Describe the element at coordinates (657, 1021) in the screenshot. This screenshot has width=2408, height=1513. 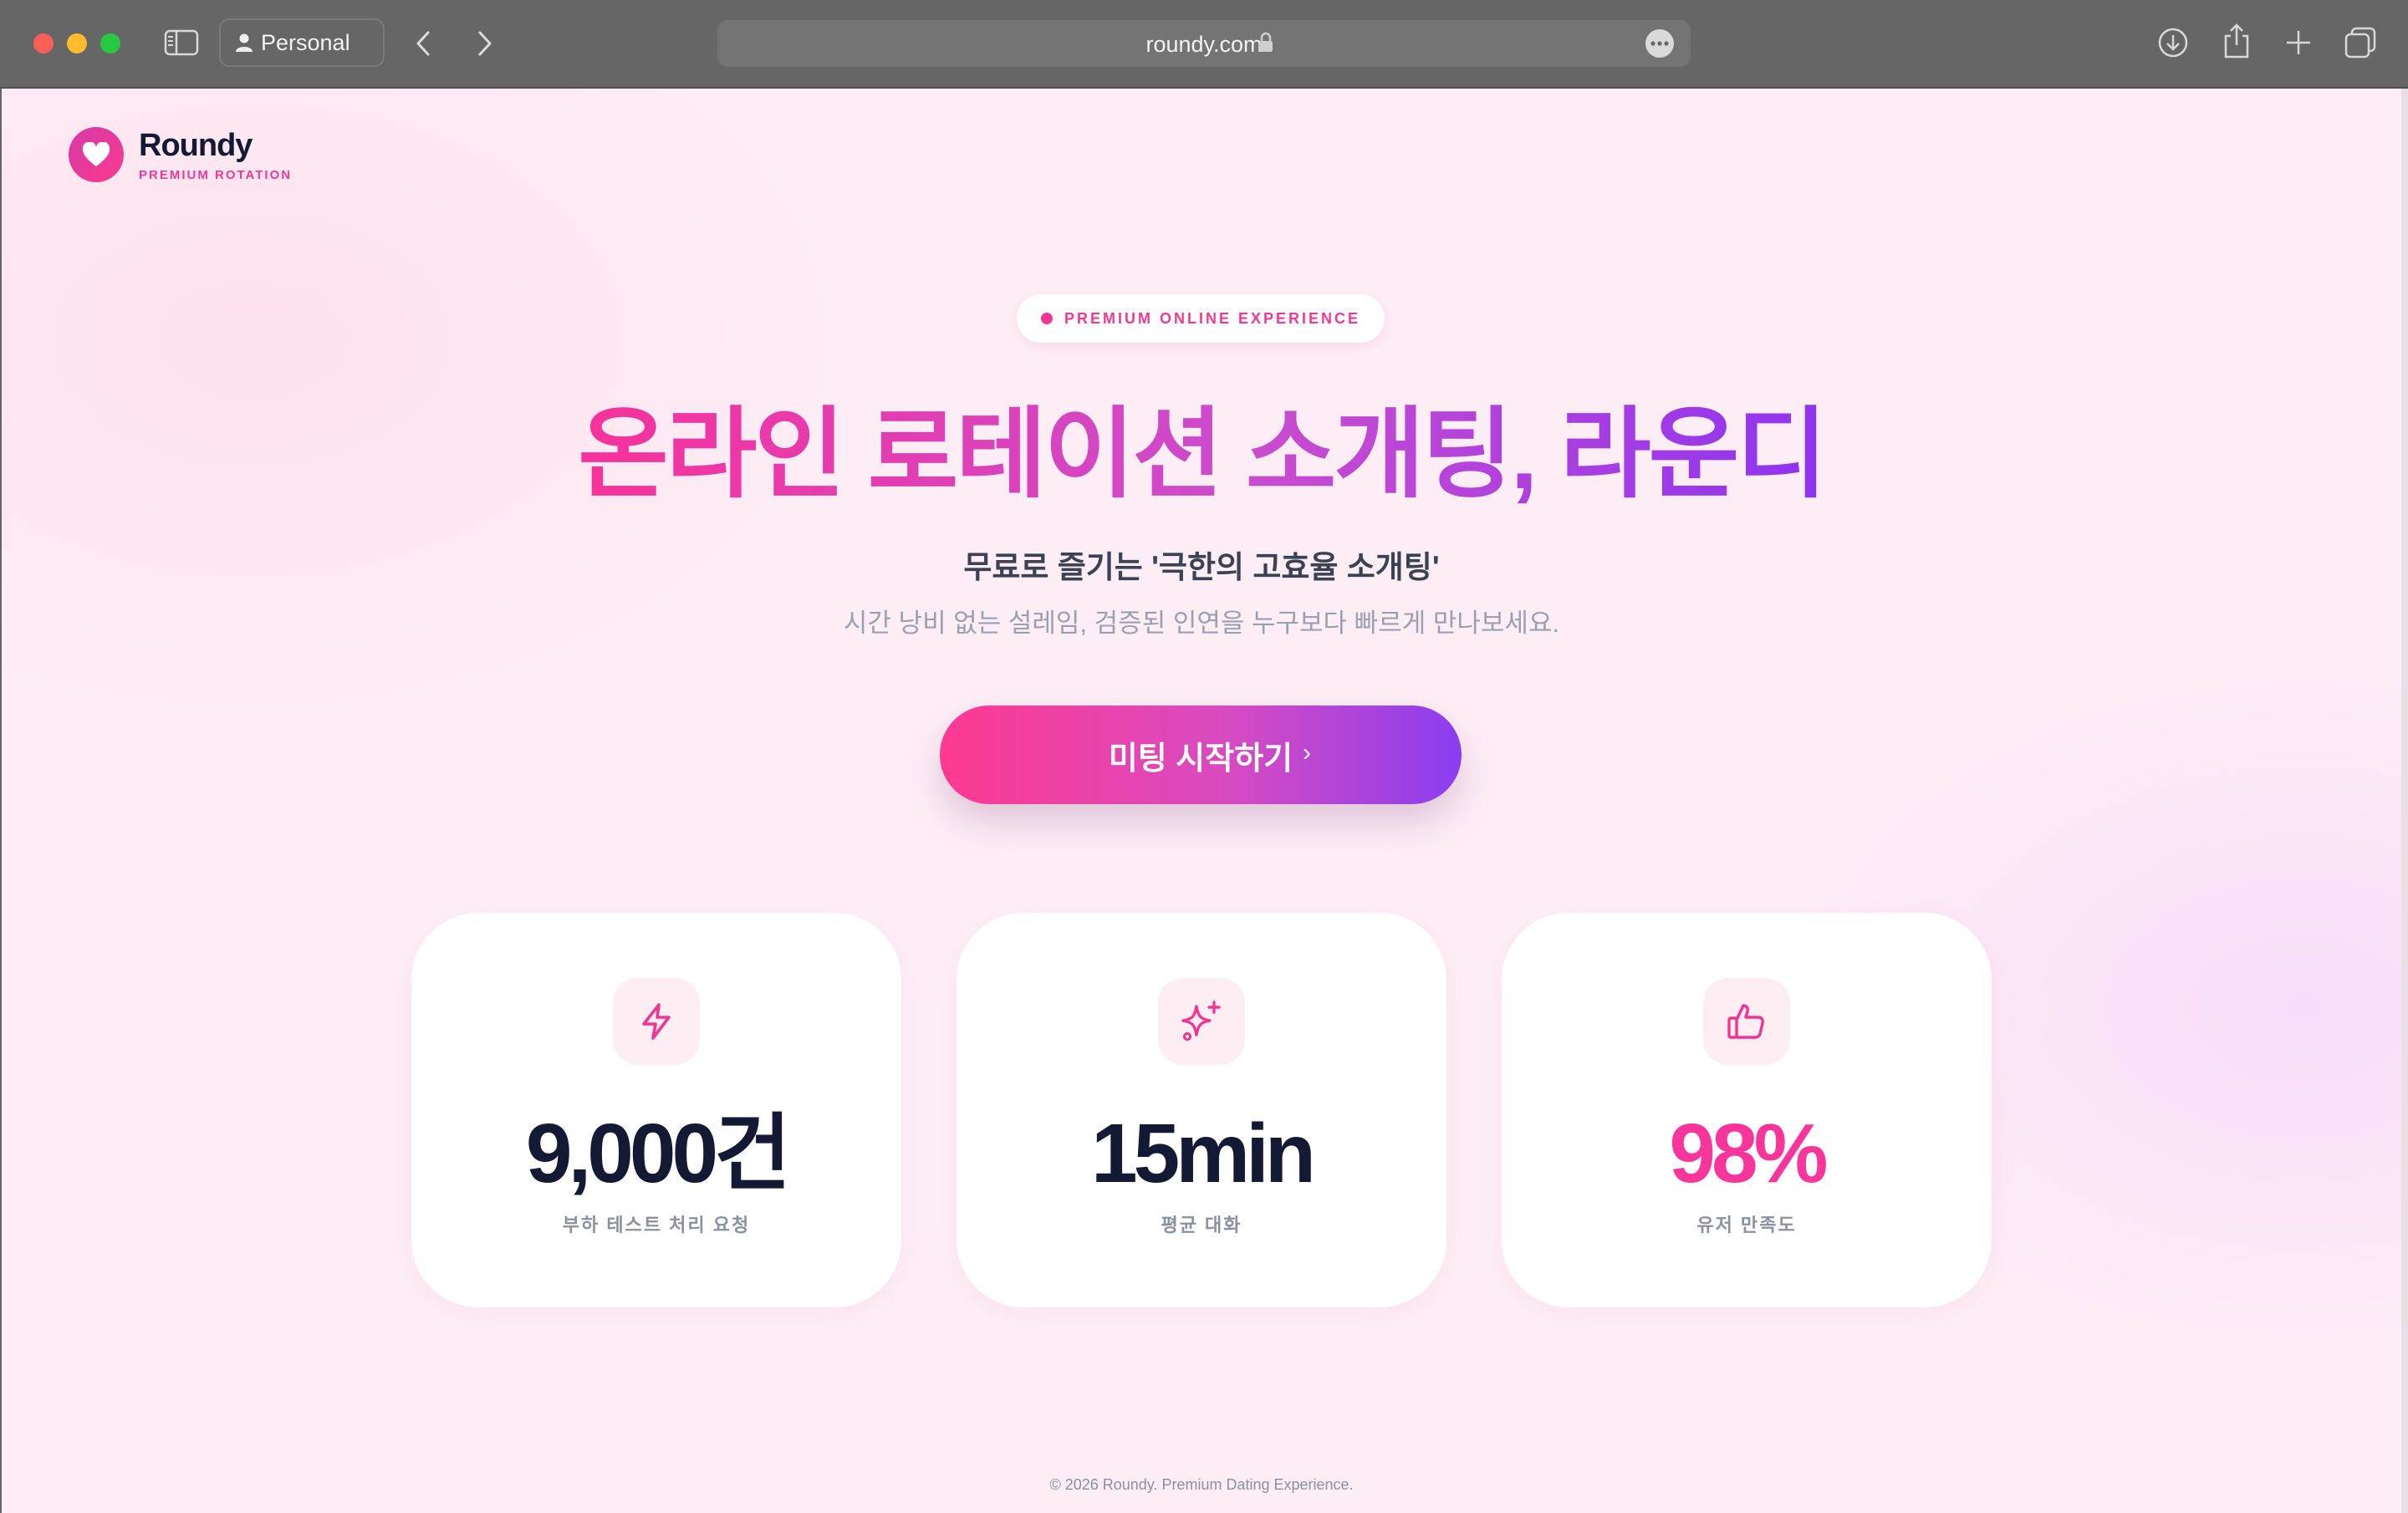
I see `lightning-icon` at that location.